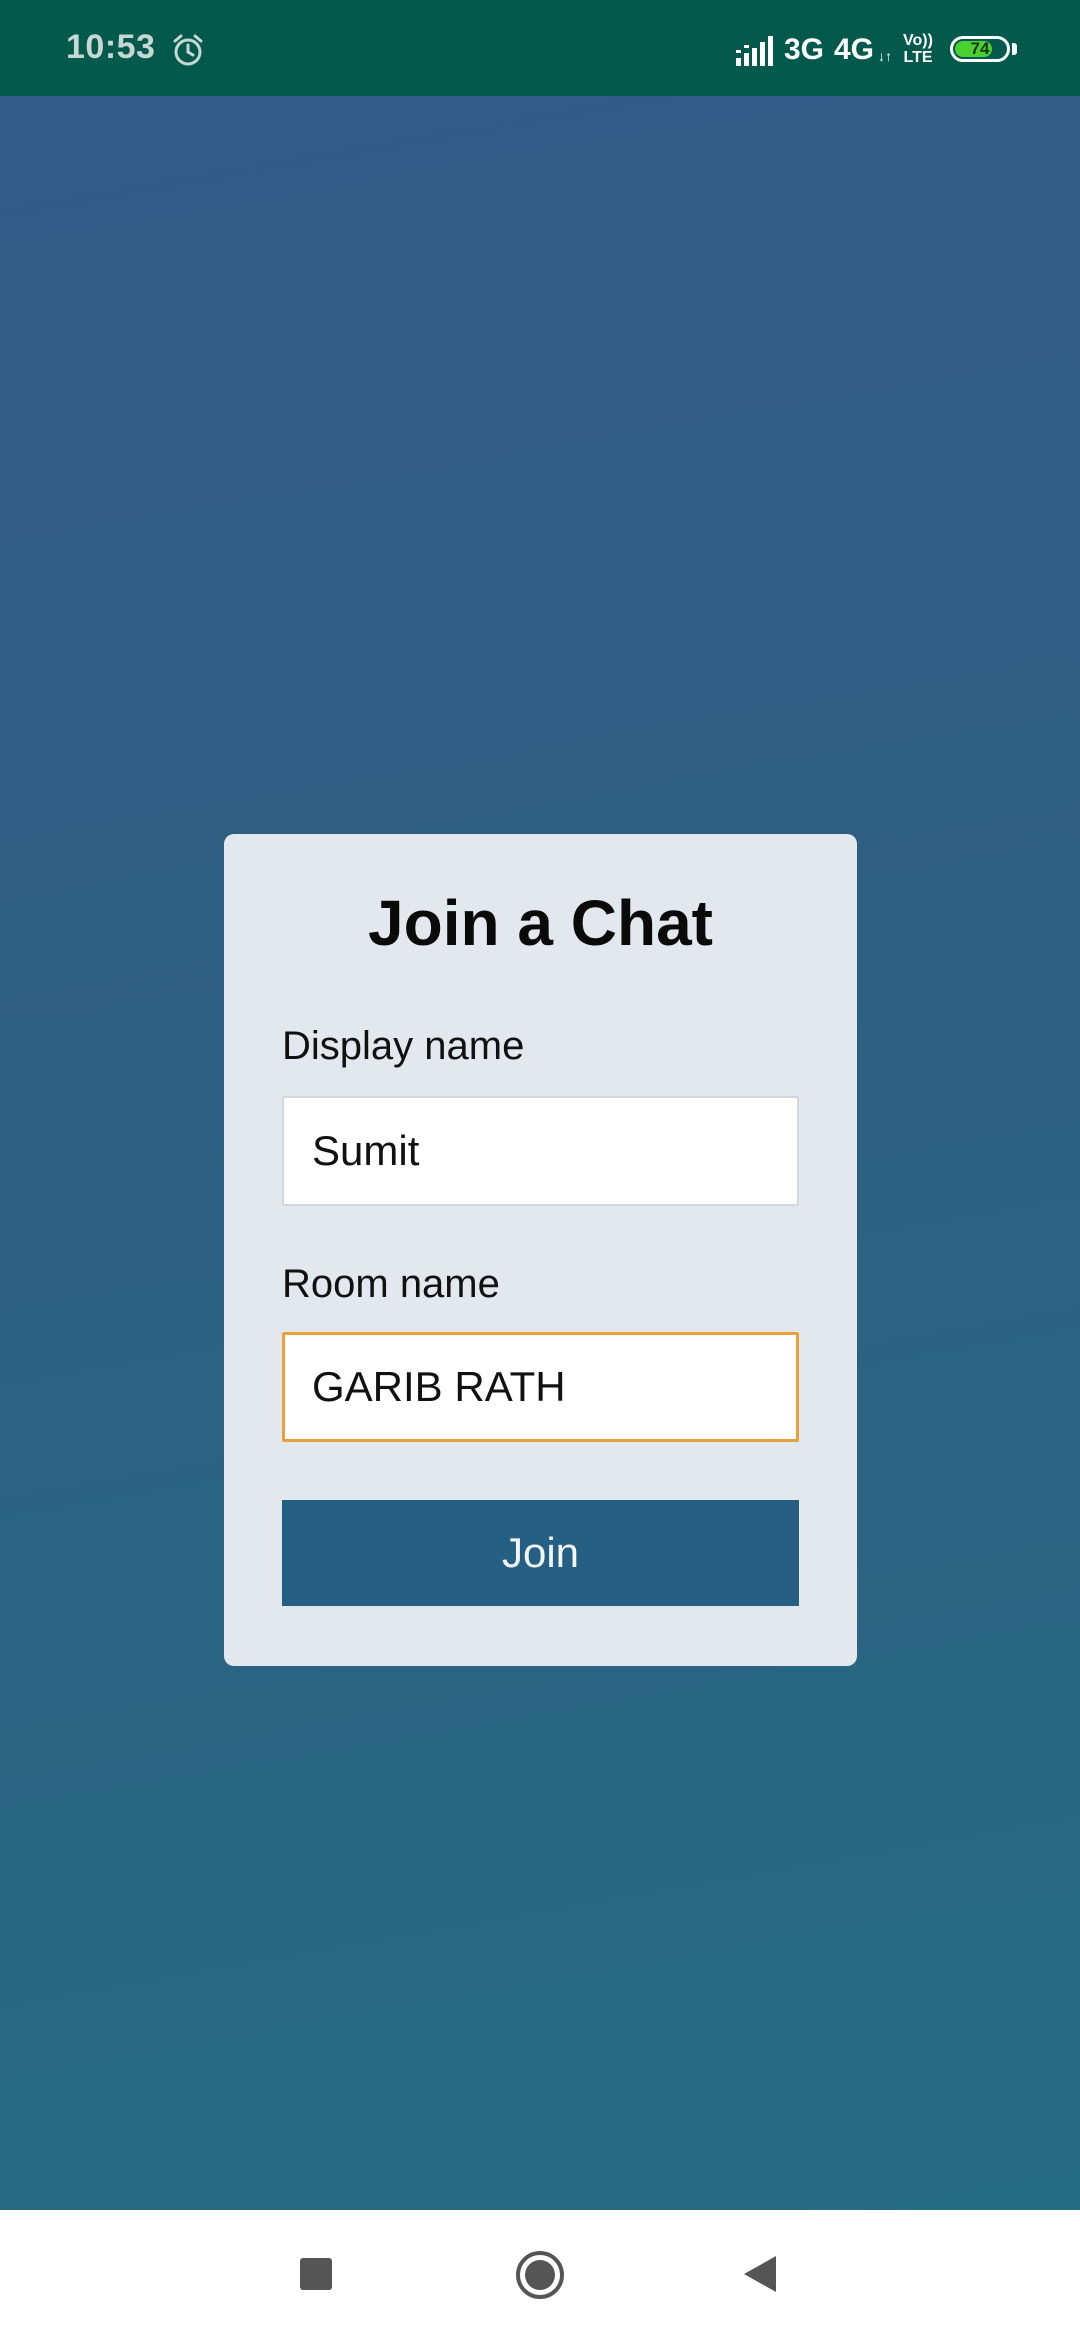 The image size is (1080, 2340). What do you see at coordinates (403, 1046) in the screenshot?
I see `display-name-label: Display name` at bounding box center [403, 1046].